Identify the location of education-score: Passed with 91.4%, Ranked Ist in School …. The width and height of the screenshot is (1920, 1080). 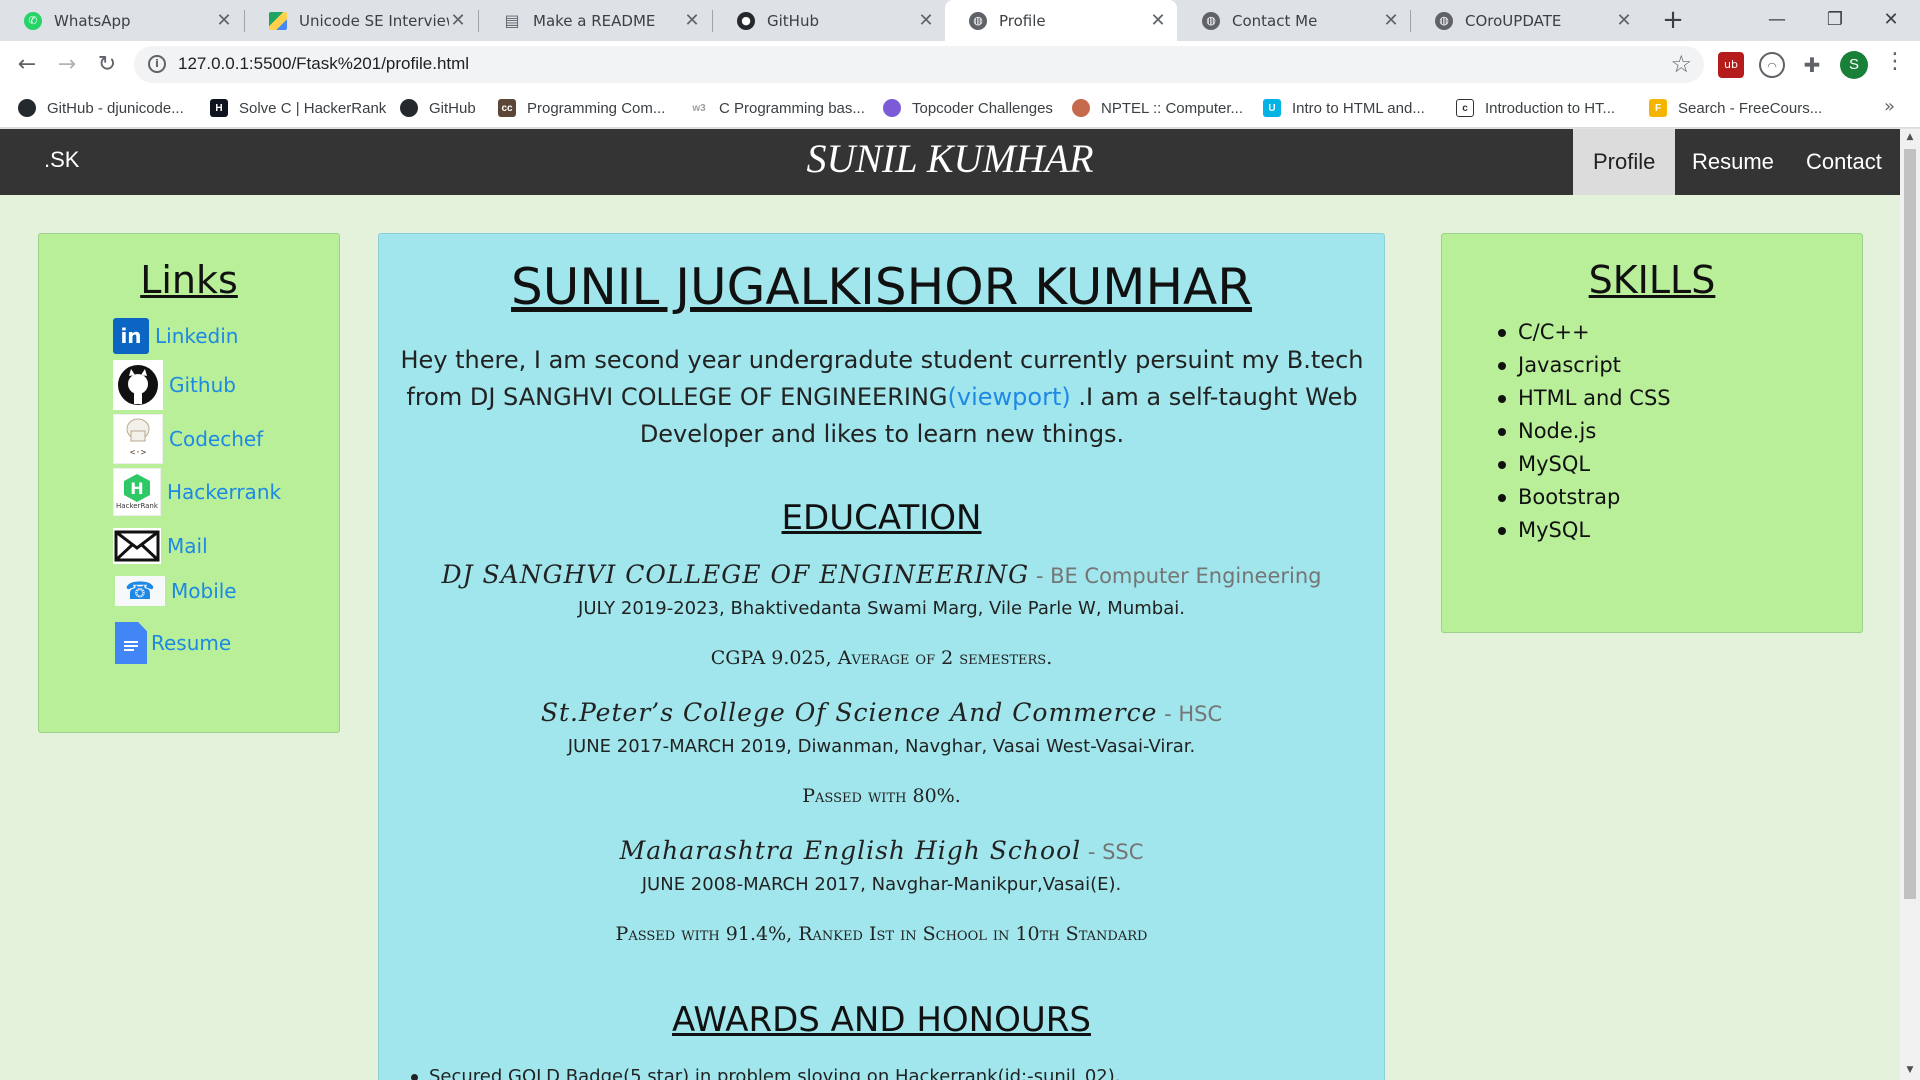
(881, 934).